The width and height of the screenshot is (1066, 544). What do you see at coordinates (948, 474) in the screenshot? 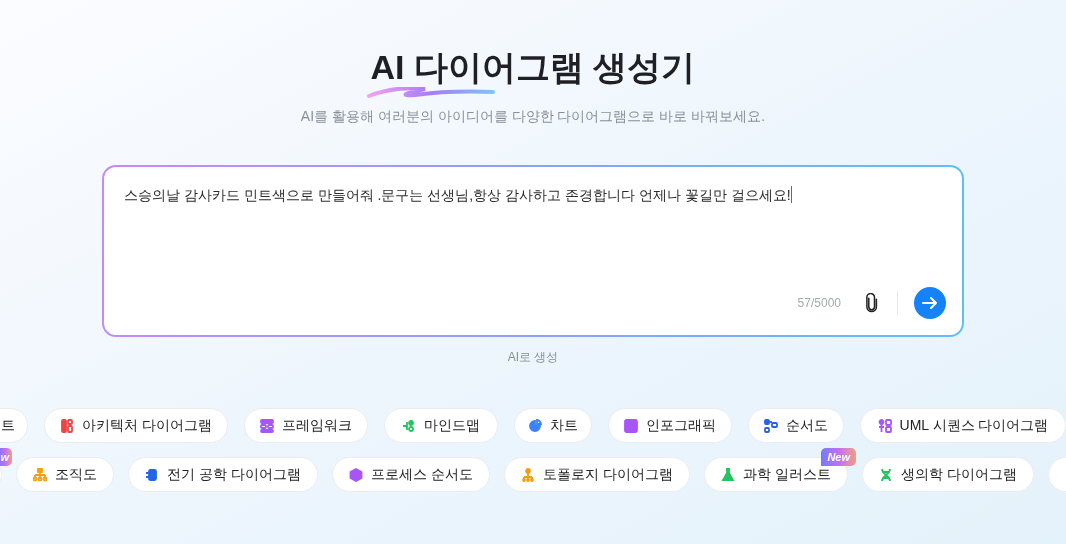
I see `category-chip: 생의학 다이어그램` at bounding box center [948, 474].